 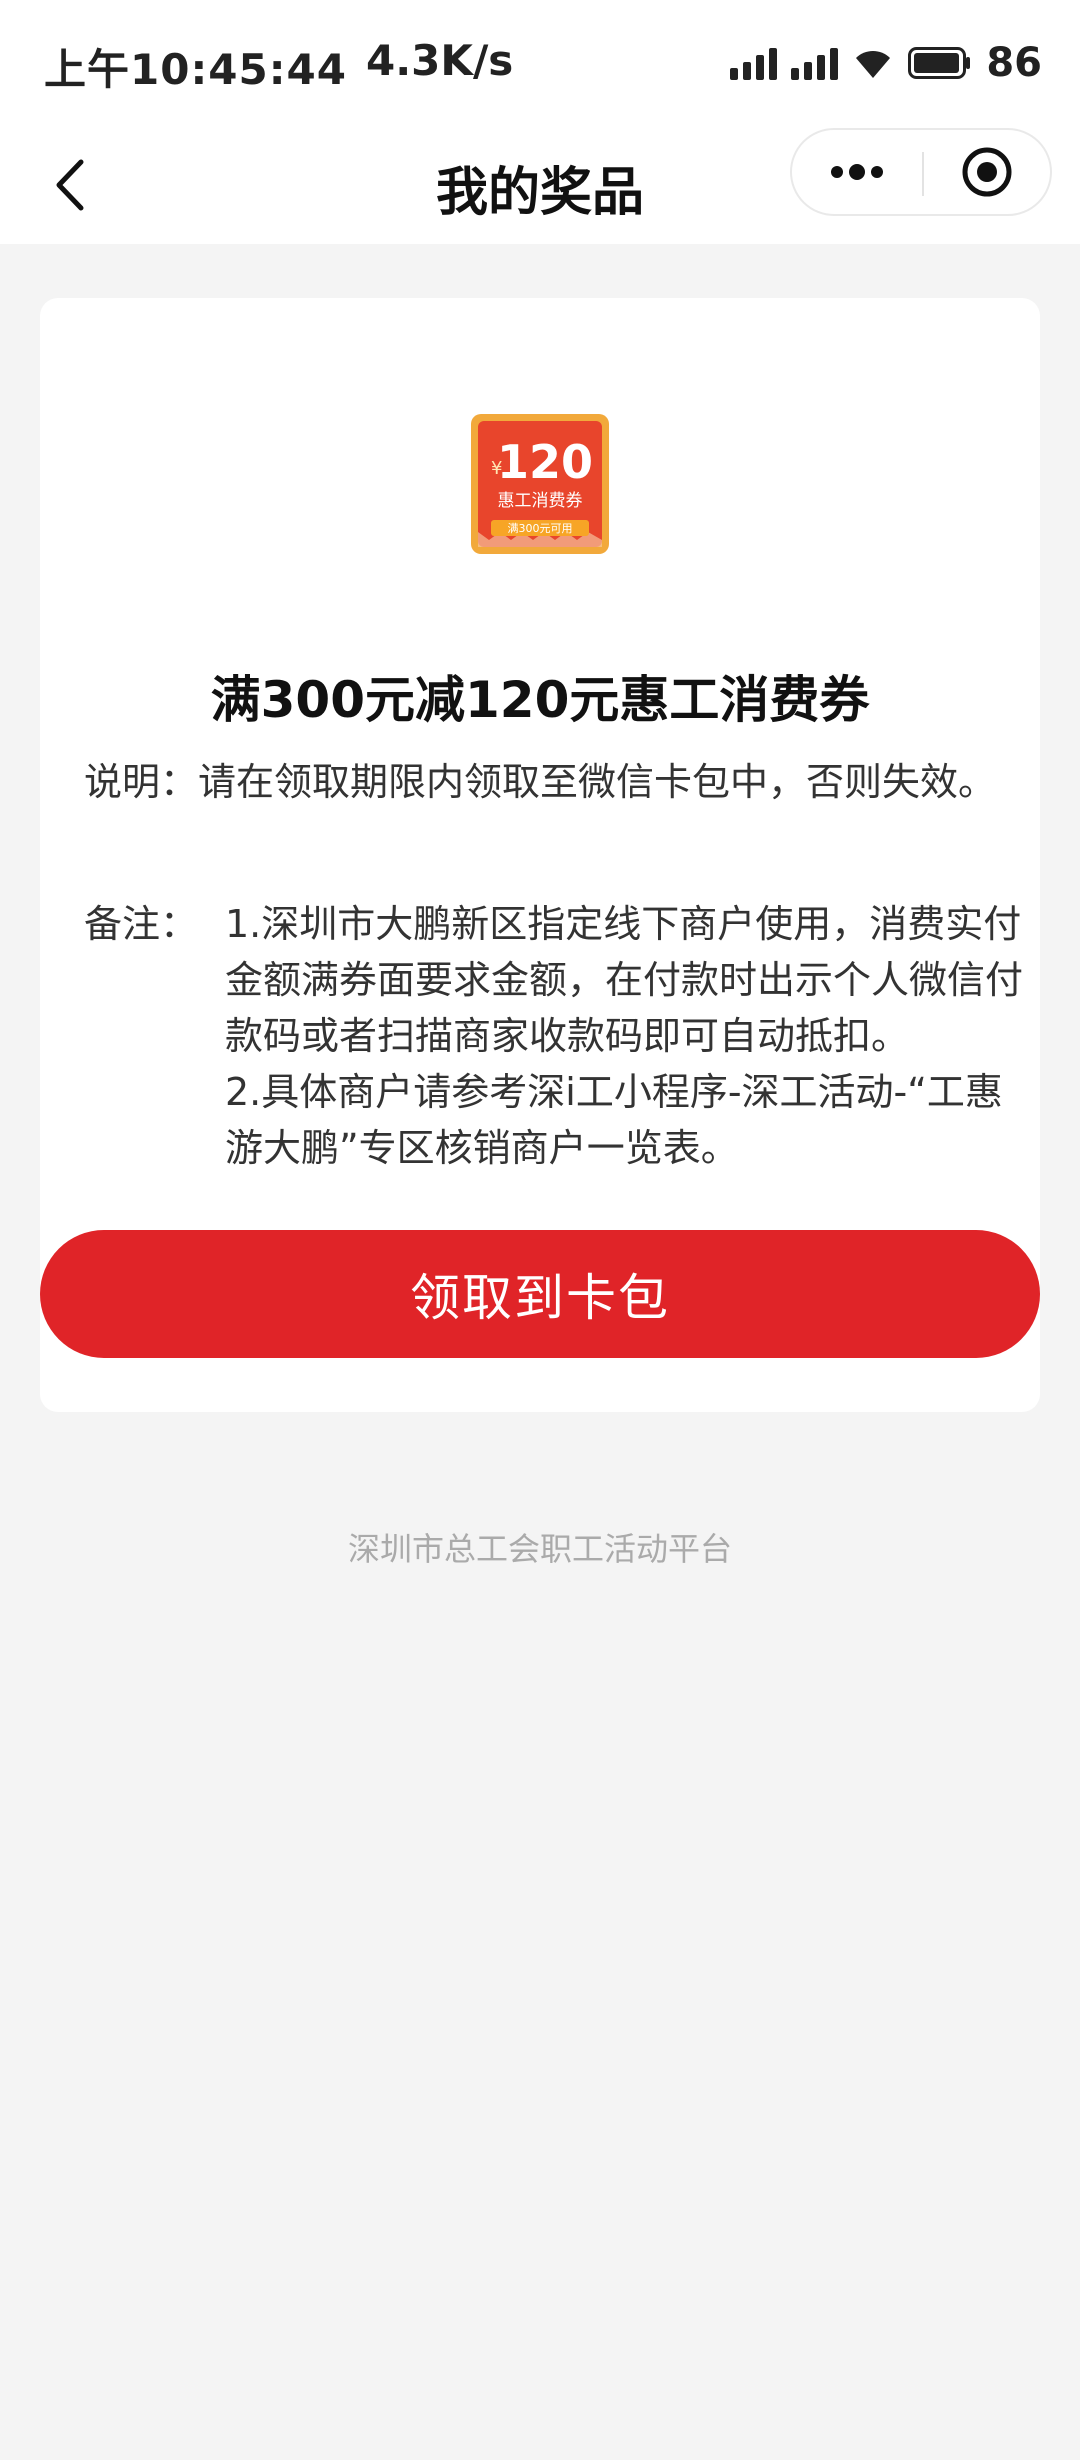 I want to click on status-time: 上午10:45:44, so click(x=195, y=69).